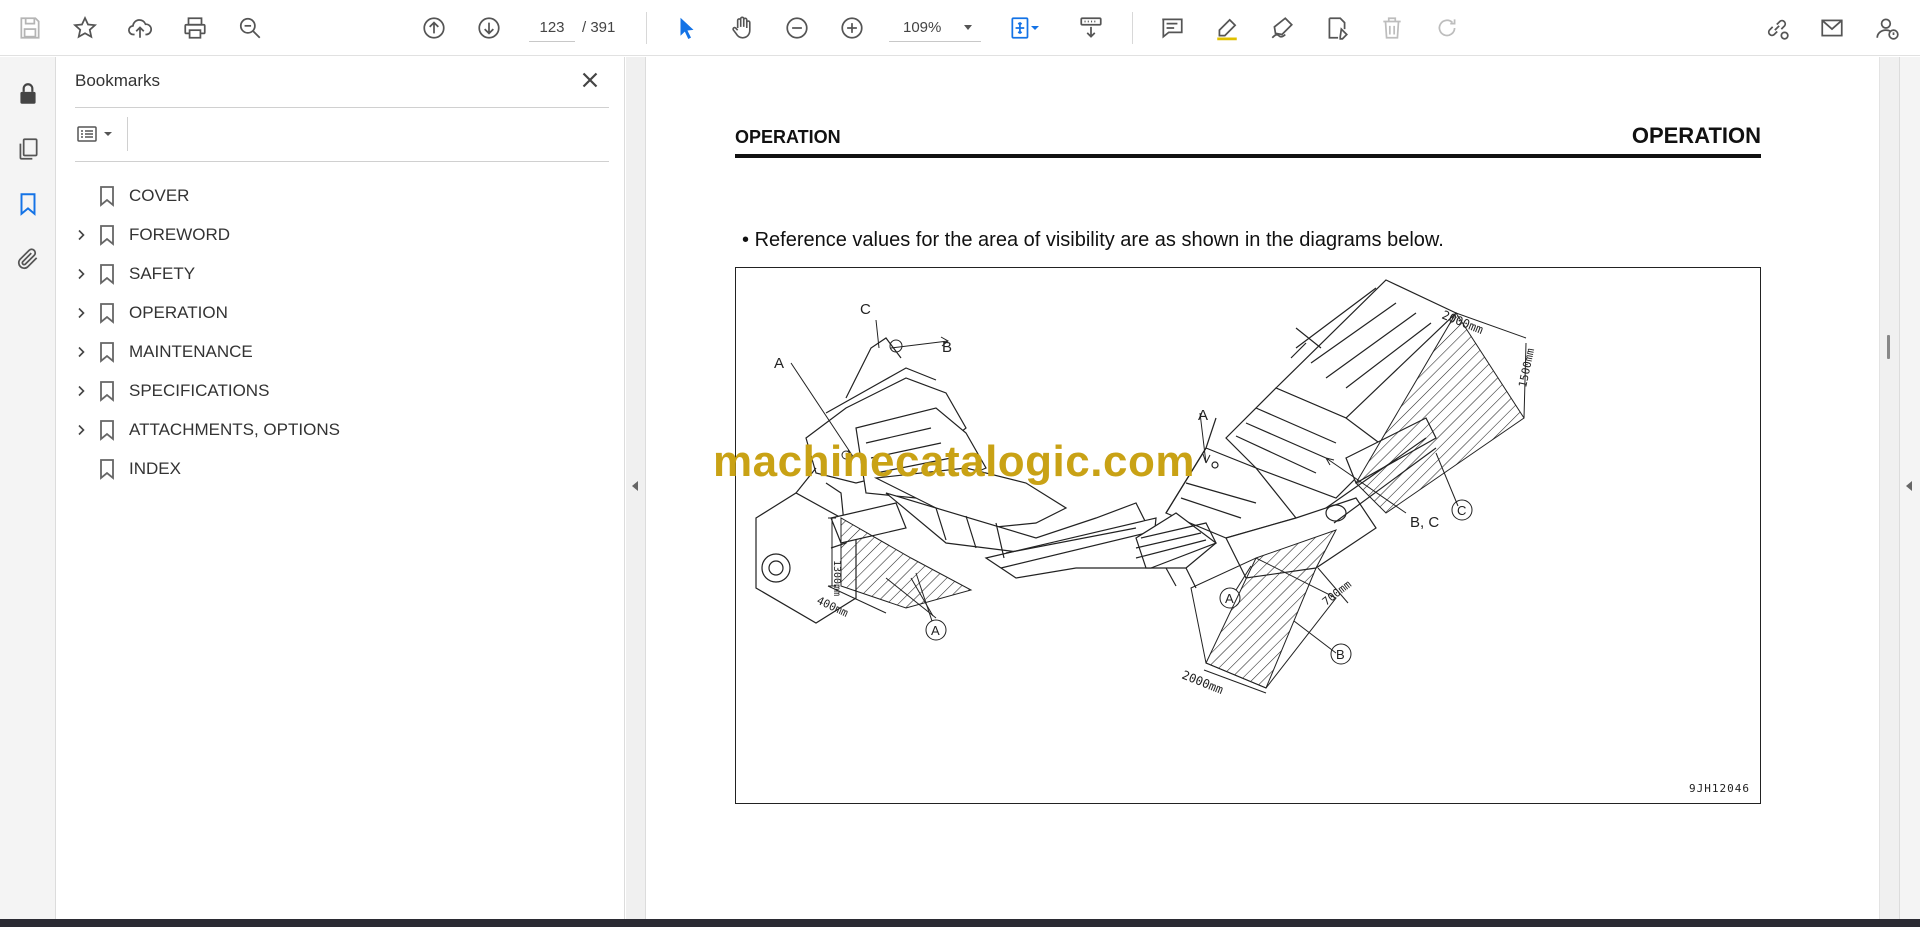 The height and width of the screenshot is (927, 1920). What do you see at coordinates (1447, 28) in the screenshot?
I see `redo-icon` at bounding box center [1447, 28].